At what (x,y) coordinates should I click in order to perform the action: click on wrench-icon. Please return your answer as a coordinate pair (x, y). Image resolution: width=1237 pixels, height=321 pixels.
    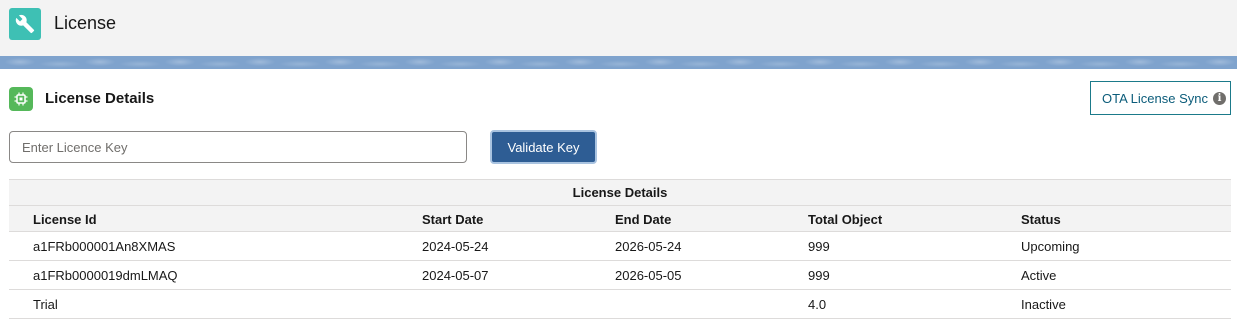
    Looking at the image, I should click on (25, 24).